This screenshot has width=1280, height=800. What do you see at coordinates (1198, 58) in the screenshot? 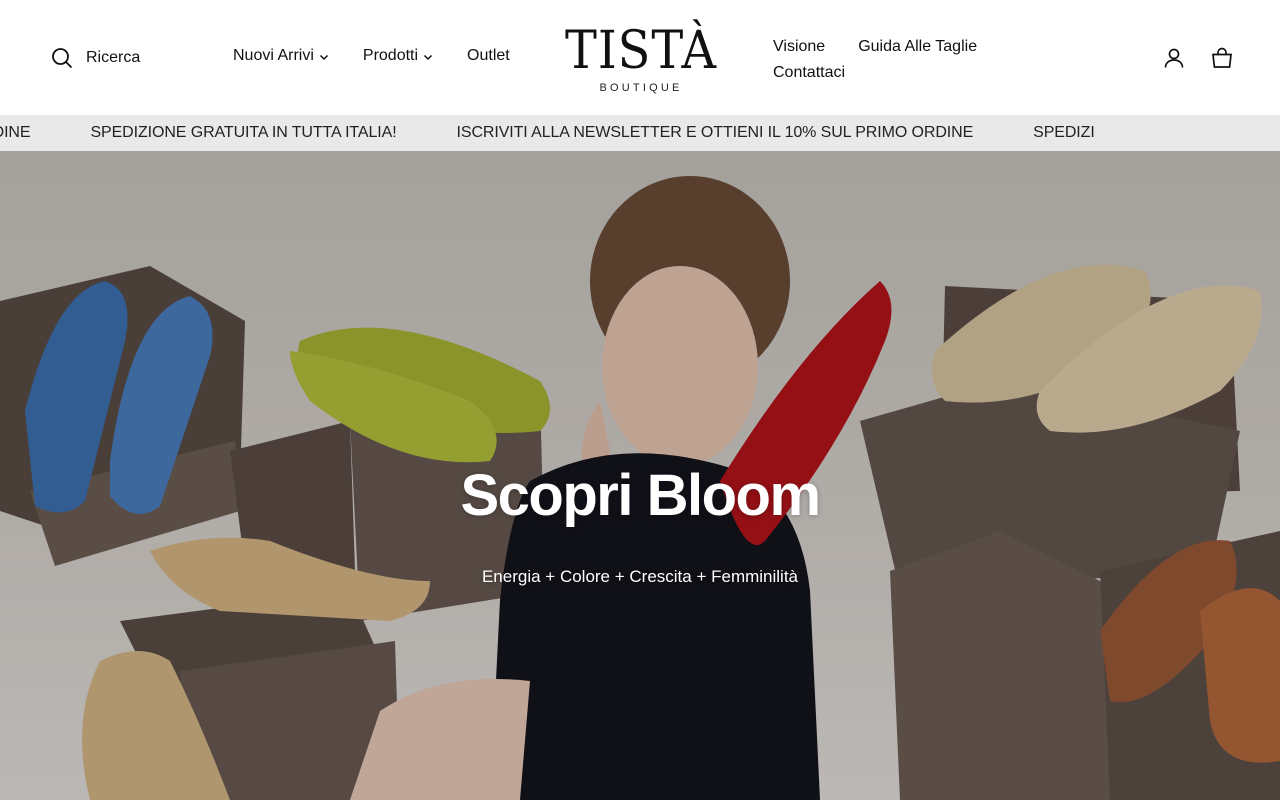
I see `header-icons` at bounding box center [1198, 58].